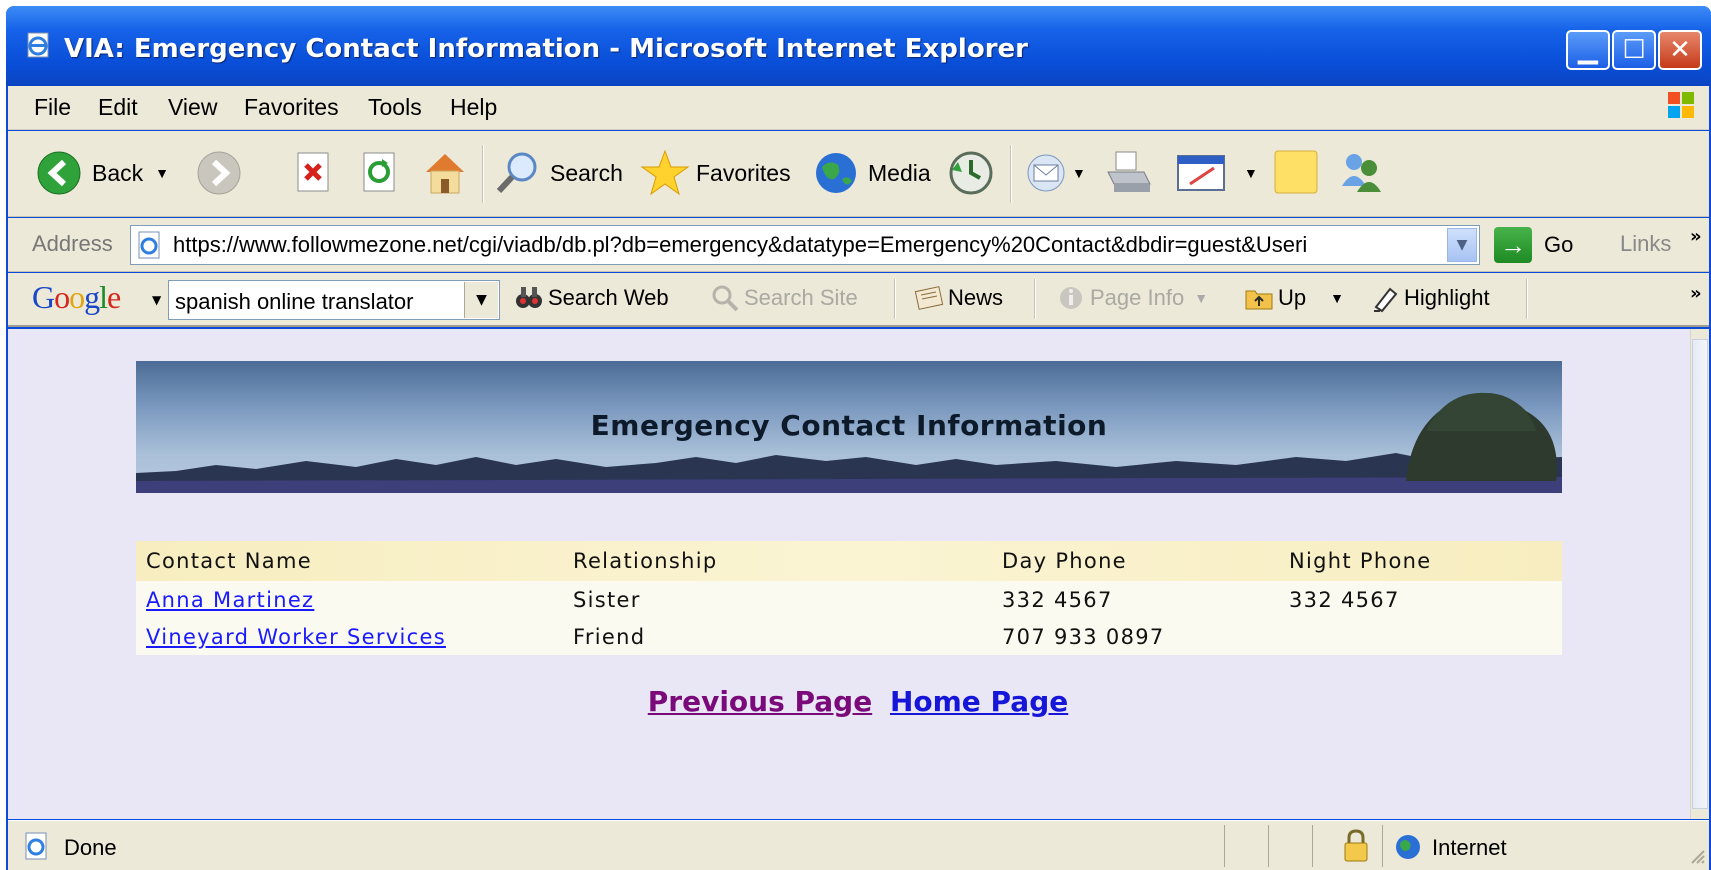 This screenshot has width=1711, height=870. I want to click on page-banner: Emergency Contact Information, so click(849, 427).